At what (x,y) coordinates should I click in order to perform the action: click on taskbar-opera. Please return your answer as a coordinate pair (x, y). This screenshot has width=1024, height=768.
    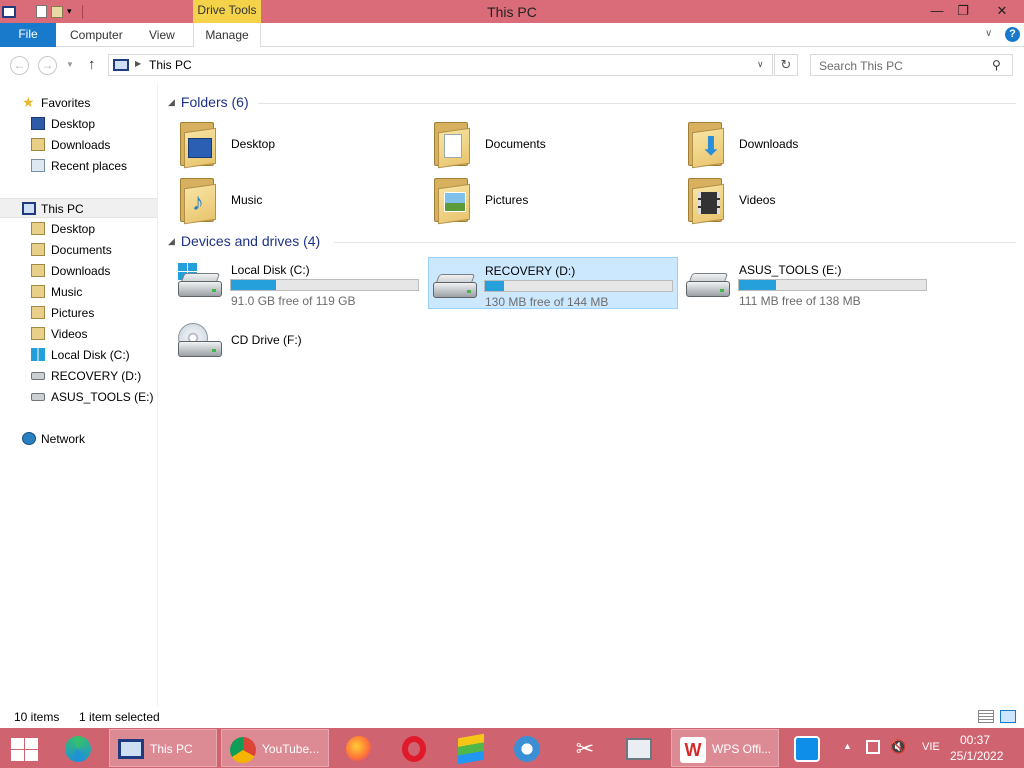
    Looking at the image, I should click on (415, 748).